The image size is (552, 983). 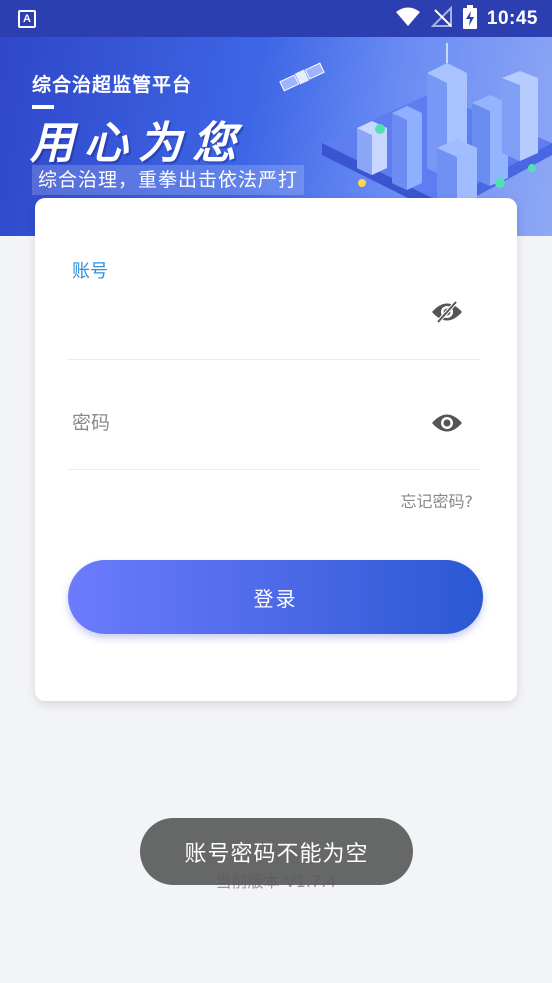 What do you see at coordinates (441, 18) in the screenshot?
I see `no-signal-icon` at bounding box center [441, 18].